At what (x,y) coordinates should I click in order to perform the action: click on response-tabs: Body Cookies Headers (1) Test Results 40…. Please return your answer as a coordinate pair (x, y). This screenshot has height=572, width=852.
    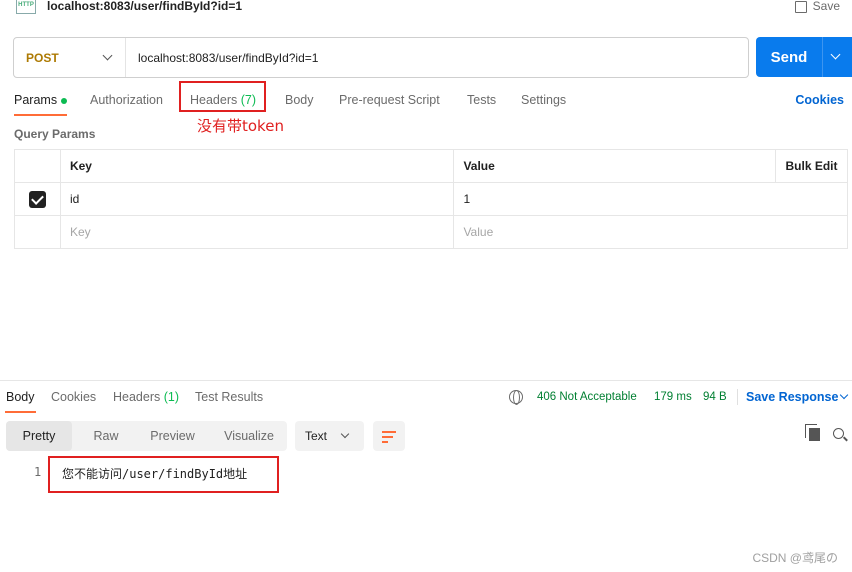
    Looking at the image, I should click on (426, 401).